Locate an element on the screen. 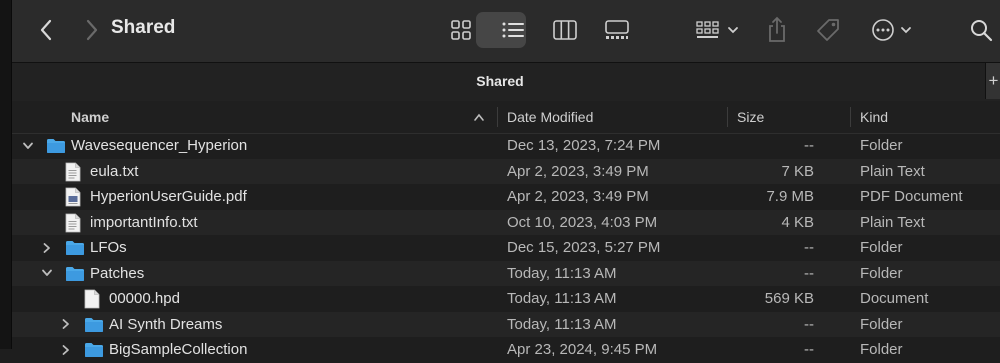 This screenshot has height=363, width=1000. file-name: eula.txt is located at coordinates (114, 171).